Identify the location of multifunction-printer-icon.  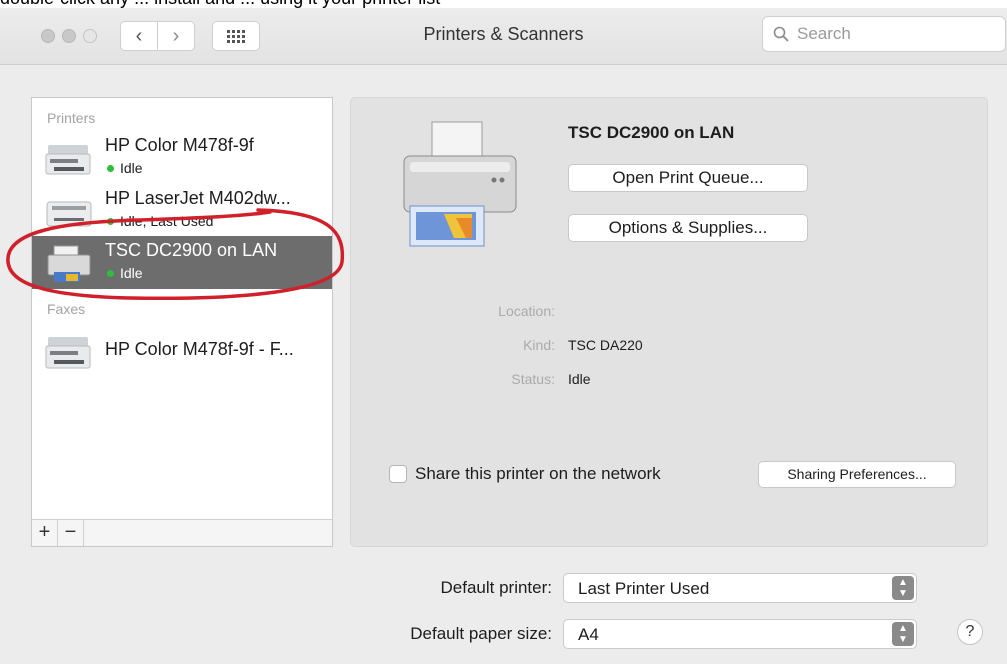
(68, 160).